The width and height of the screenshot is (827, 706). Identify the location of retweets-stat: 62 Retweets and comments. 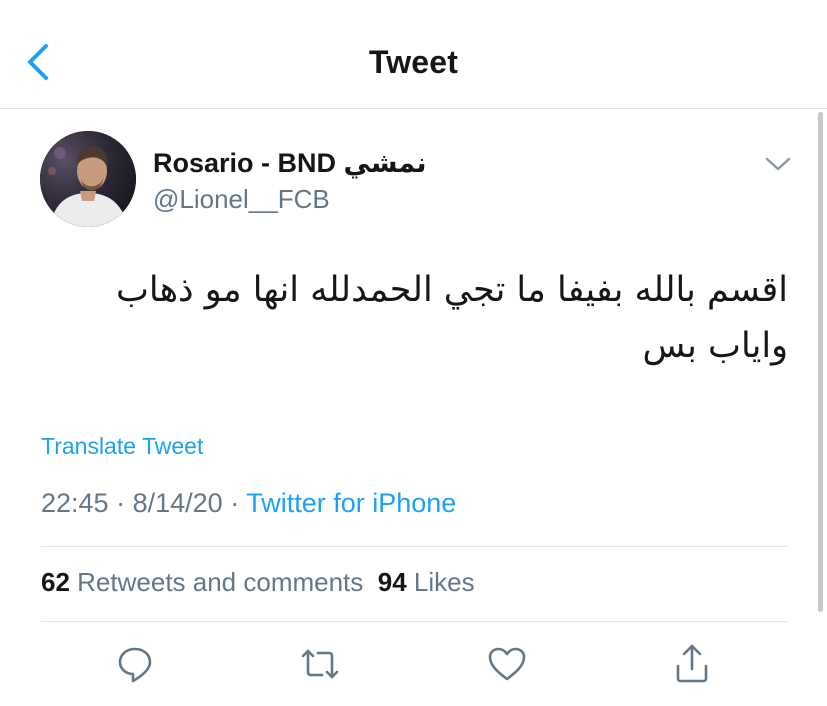
(202, 582).